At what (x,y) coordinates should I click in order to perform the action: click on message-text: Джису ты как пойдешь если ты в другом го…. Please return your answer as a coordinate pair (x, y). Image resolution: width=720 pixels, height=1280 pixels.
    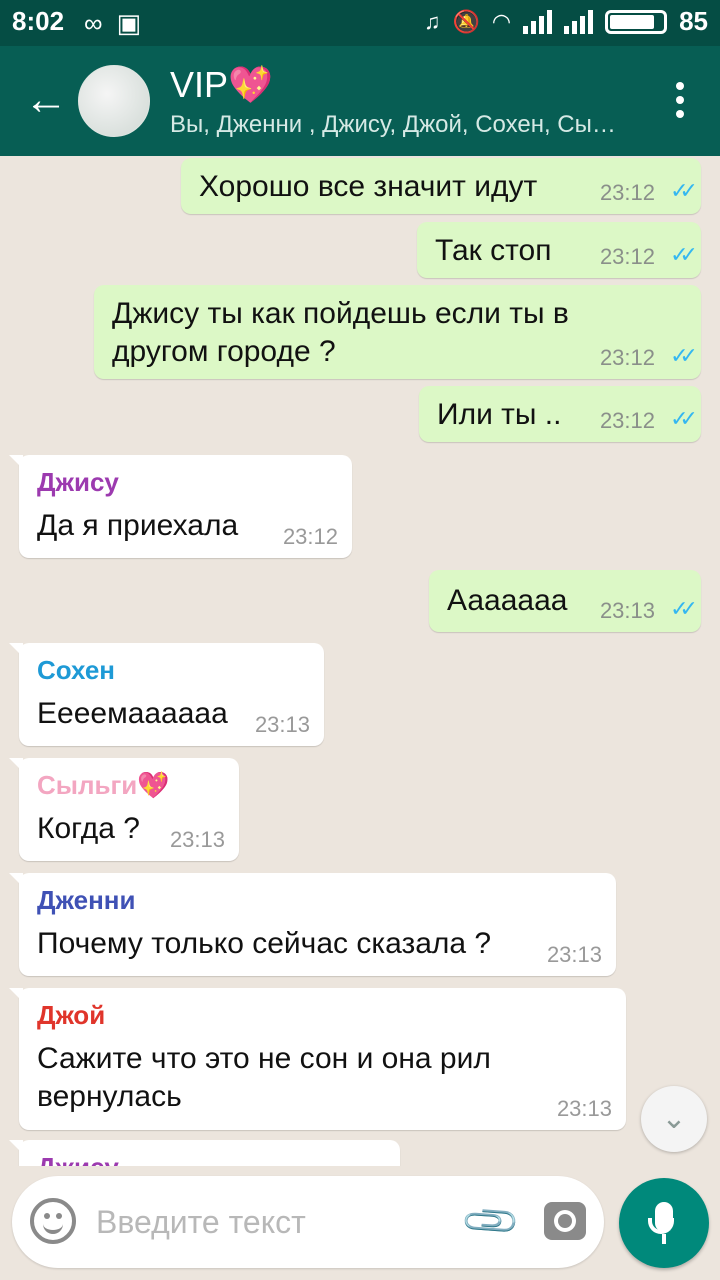
    Looking at the image, I should click on (340, 332).